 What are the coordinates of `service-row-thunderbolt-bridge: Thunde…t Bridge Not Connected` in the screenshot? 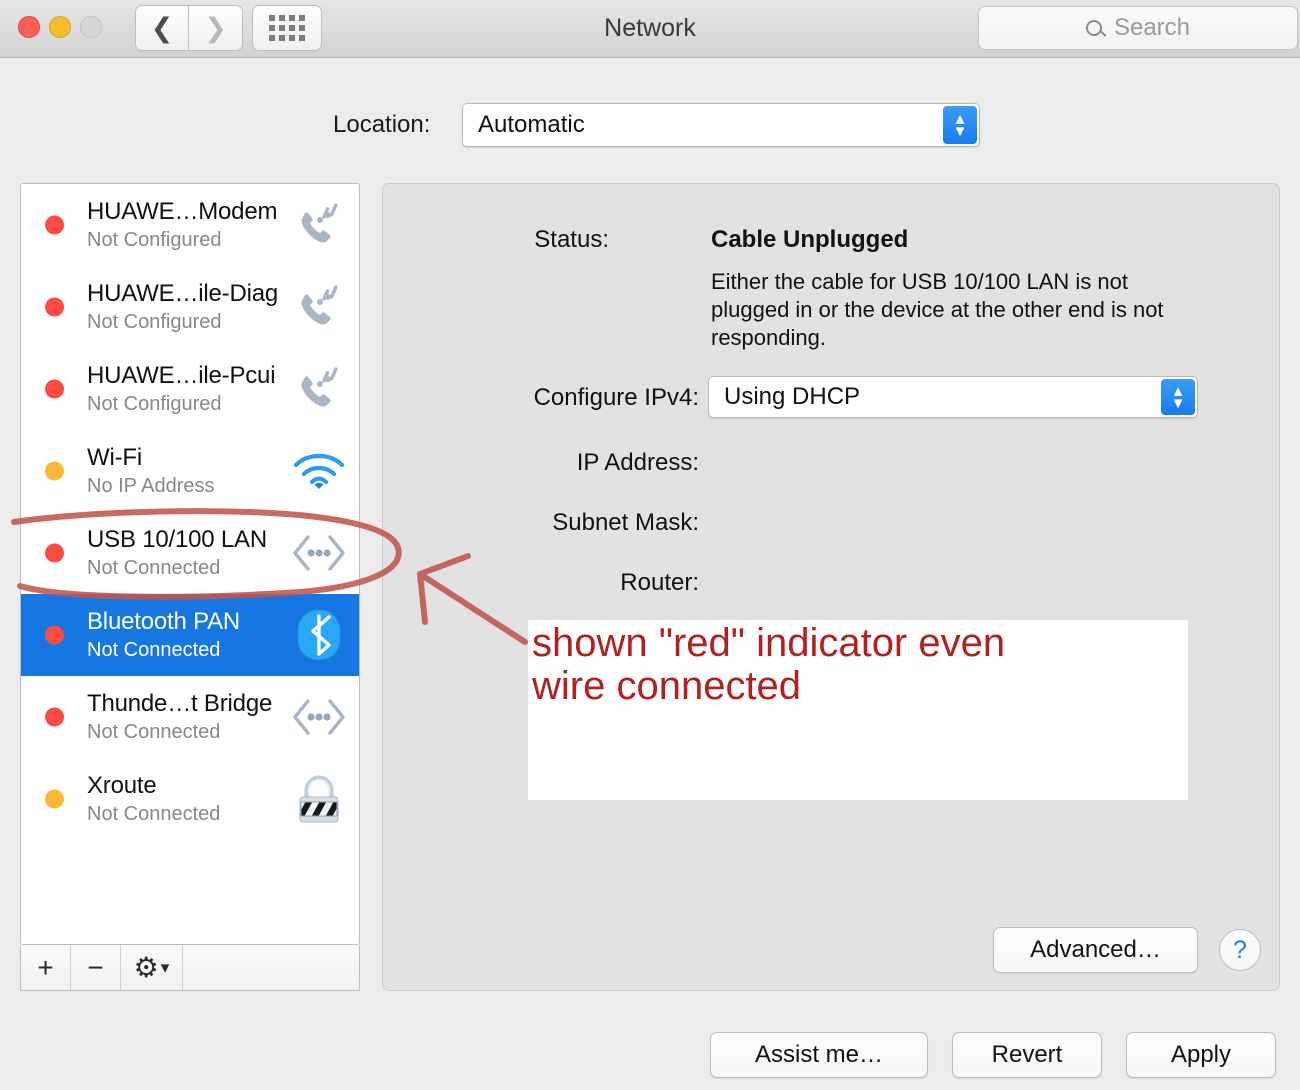 It's located at (190, 717).